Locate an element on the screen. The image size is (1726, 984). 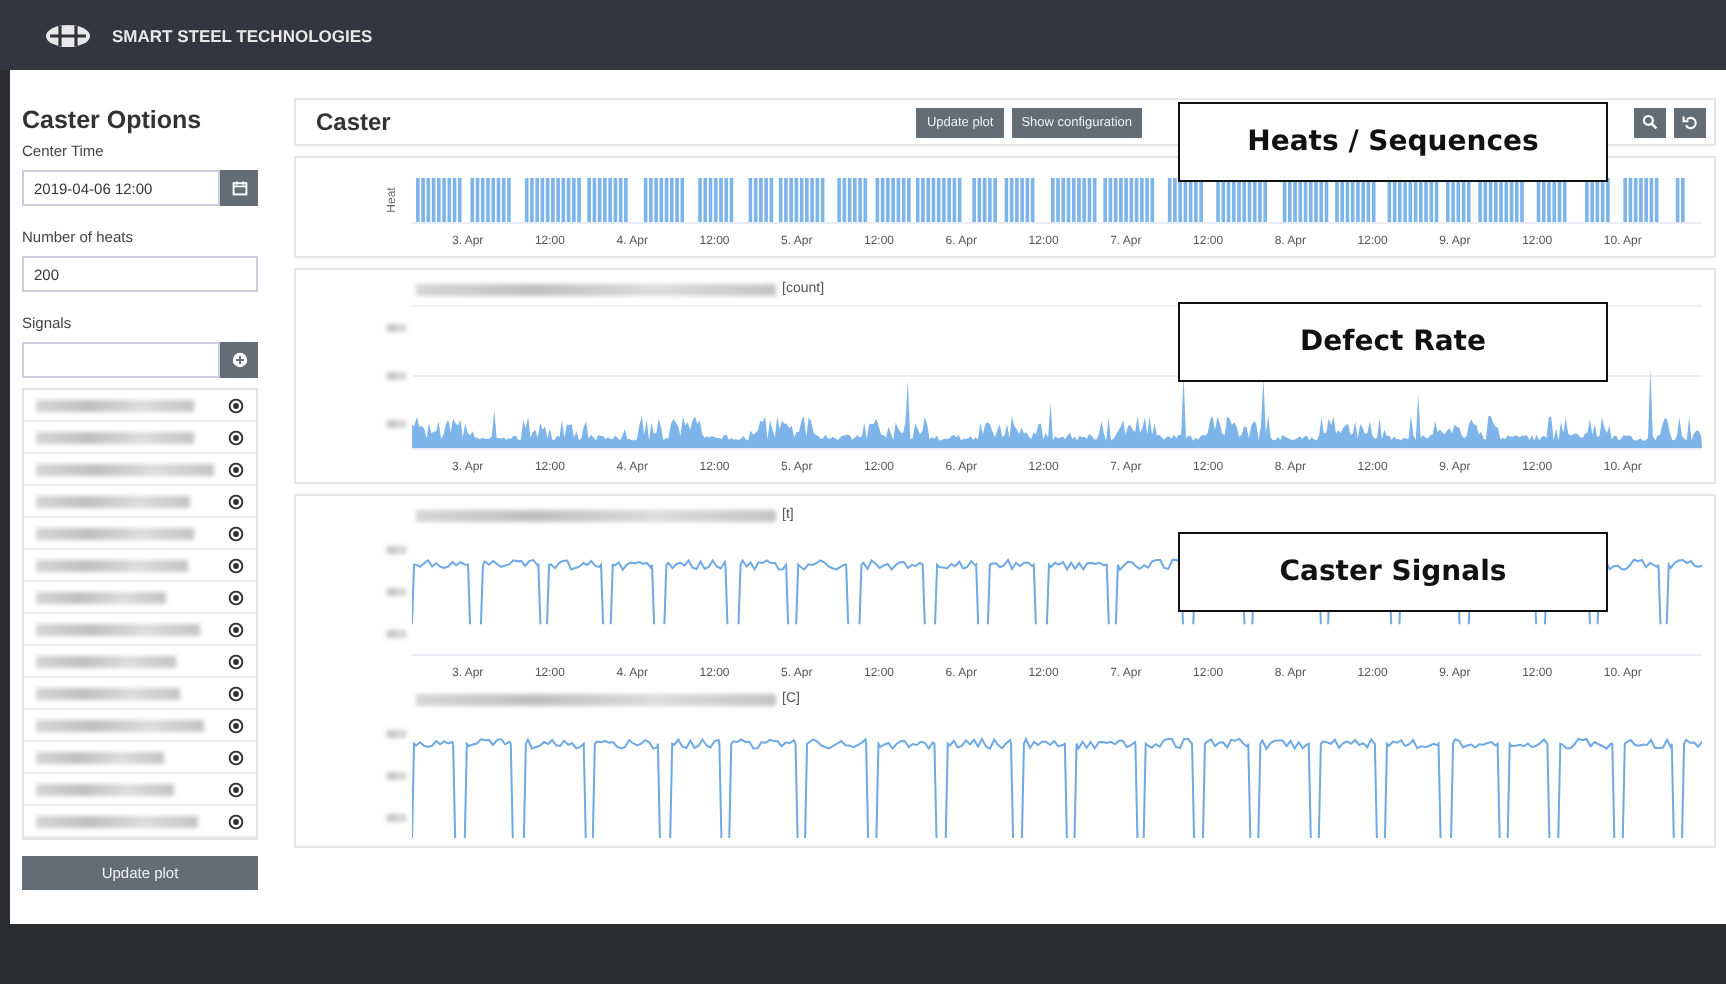
undo-icon is located at coordinates (1690, 122).